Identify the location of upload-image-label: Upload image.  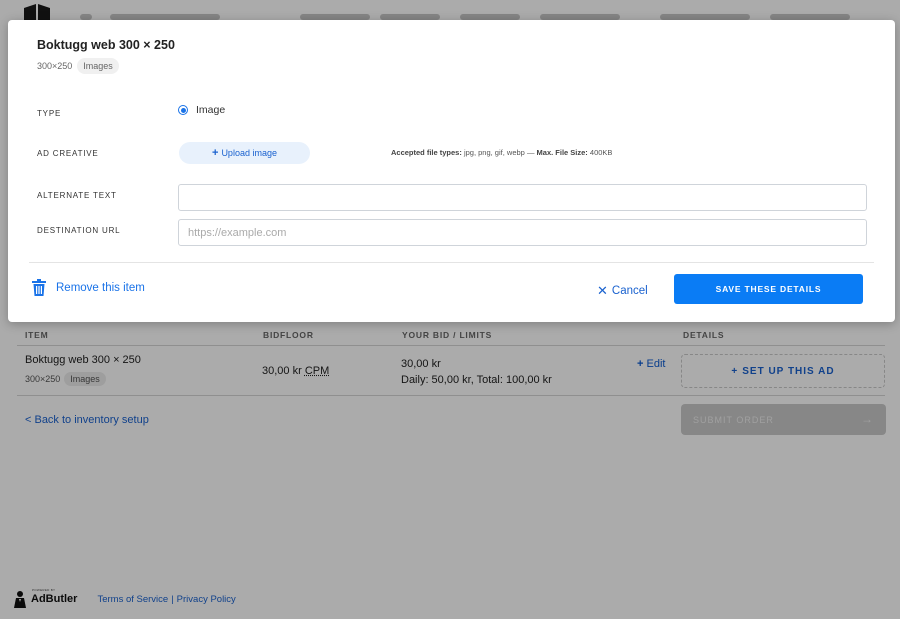
(249, 153).